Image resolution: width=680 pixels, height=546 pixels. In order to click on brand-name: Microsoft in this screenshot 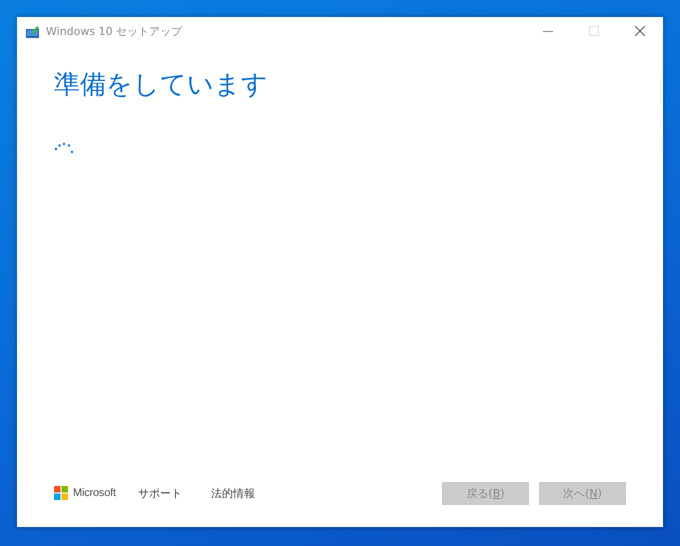, I will do `click(94, 493)`.